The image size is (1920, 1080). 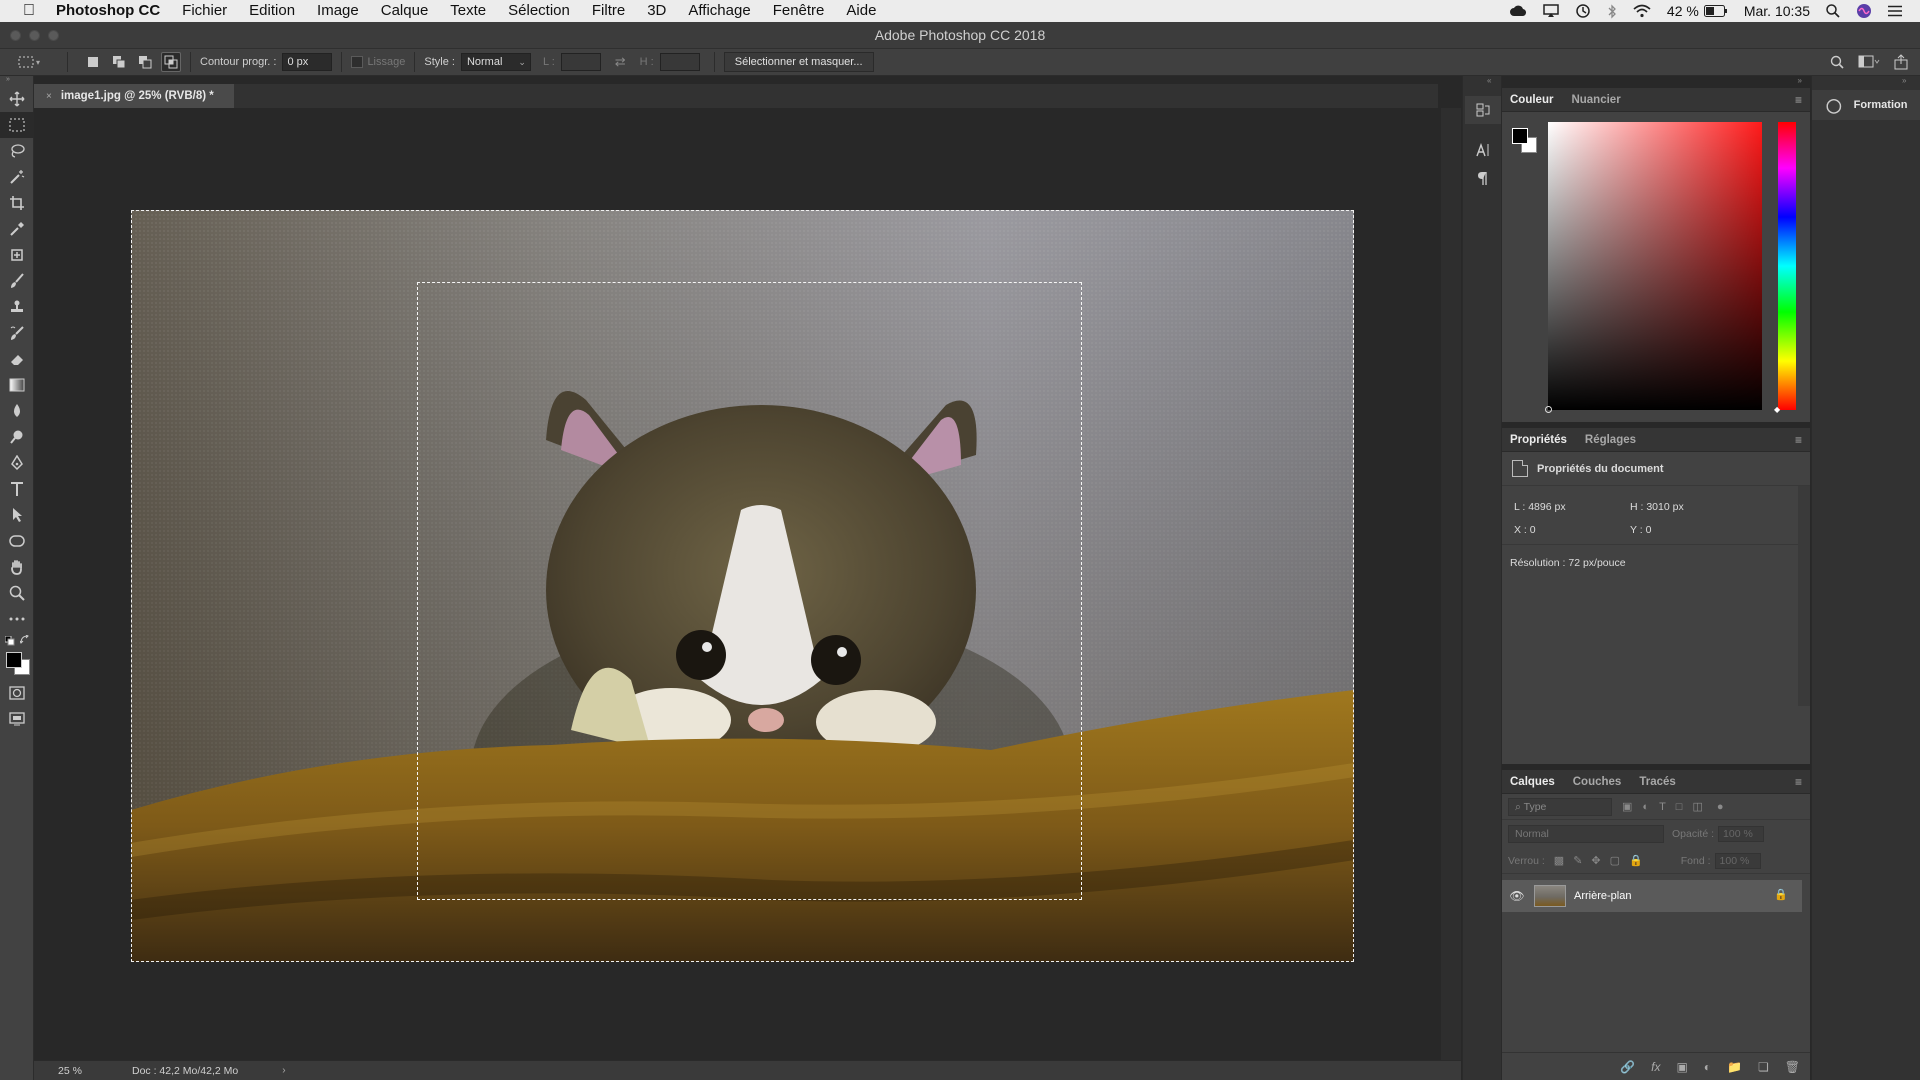 I want to click on width-input, so click(x=580, y=62).